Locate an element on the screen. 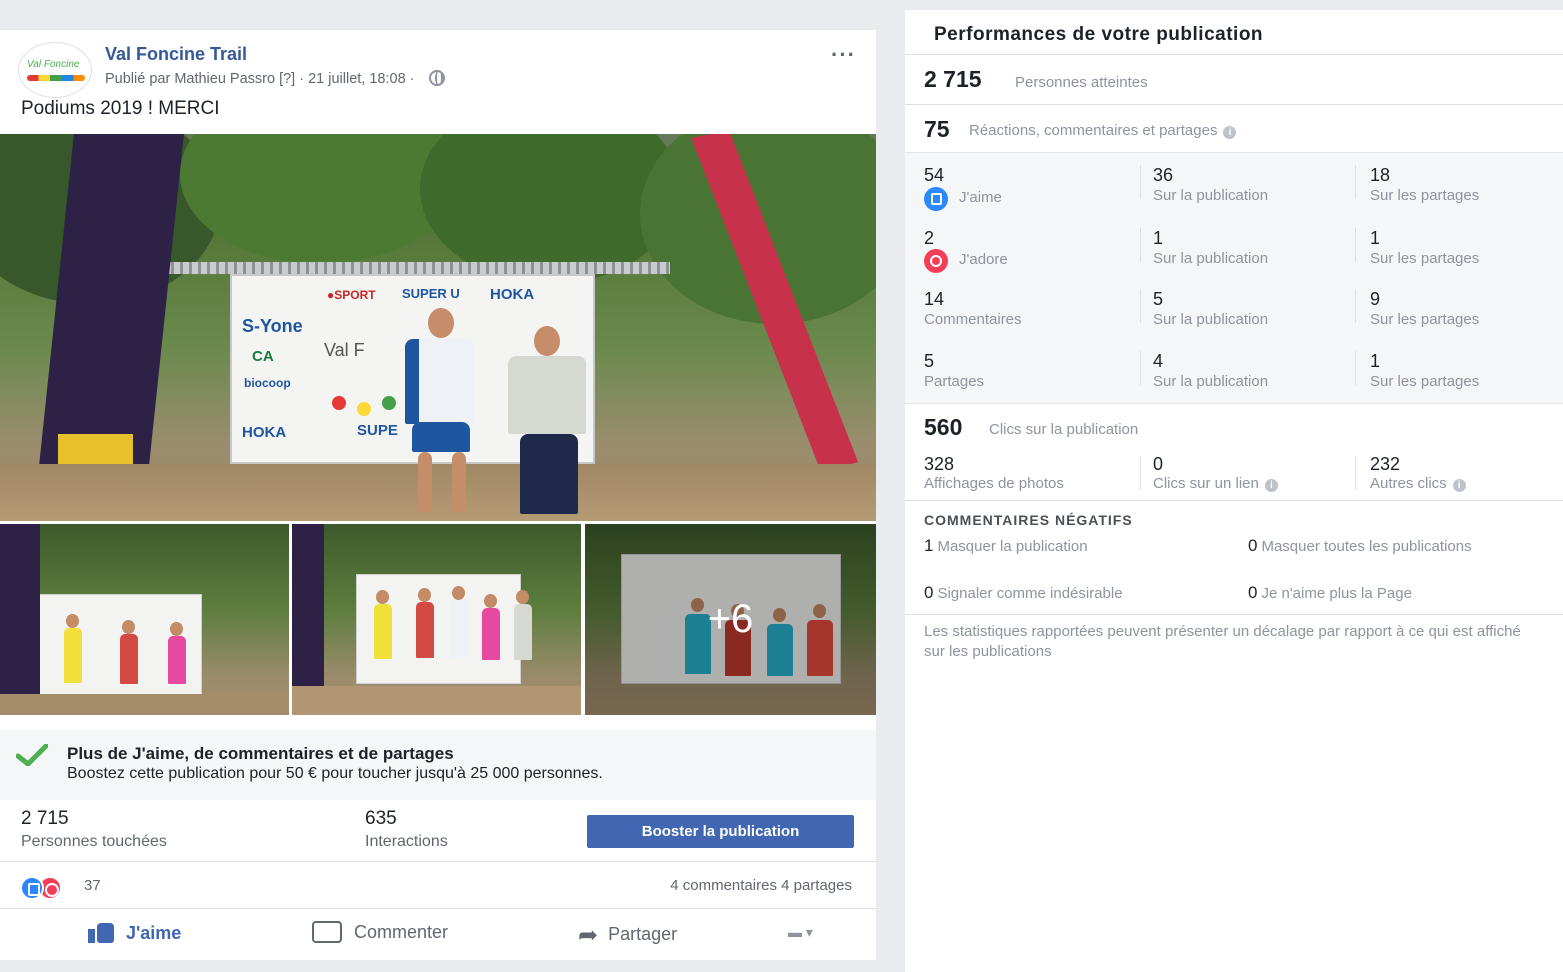  loves-on-post: 1 is located at coordinates (1158, 238).